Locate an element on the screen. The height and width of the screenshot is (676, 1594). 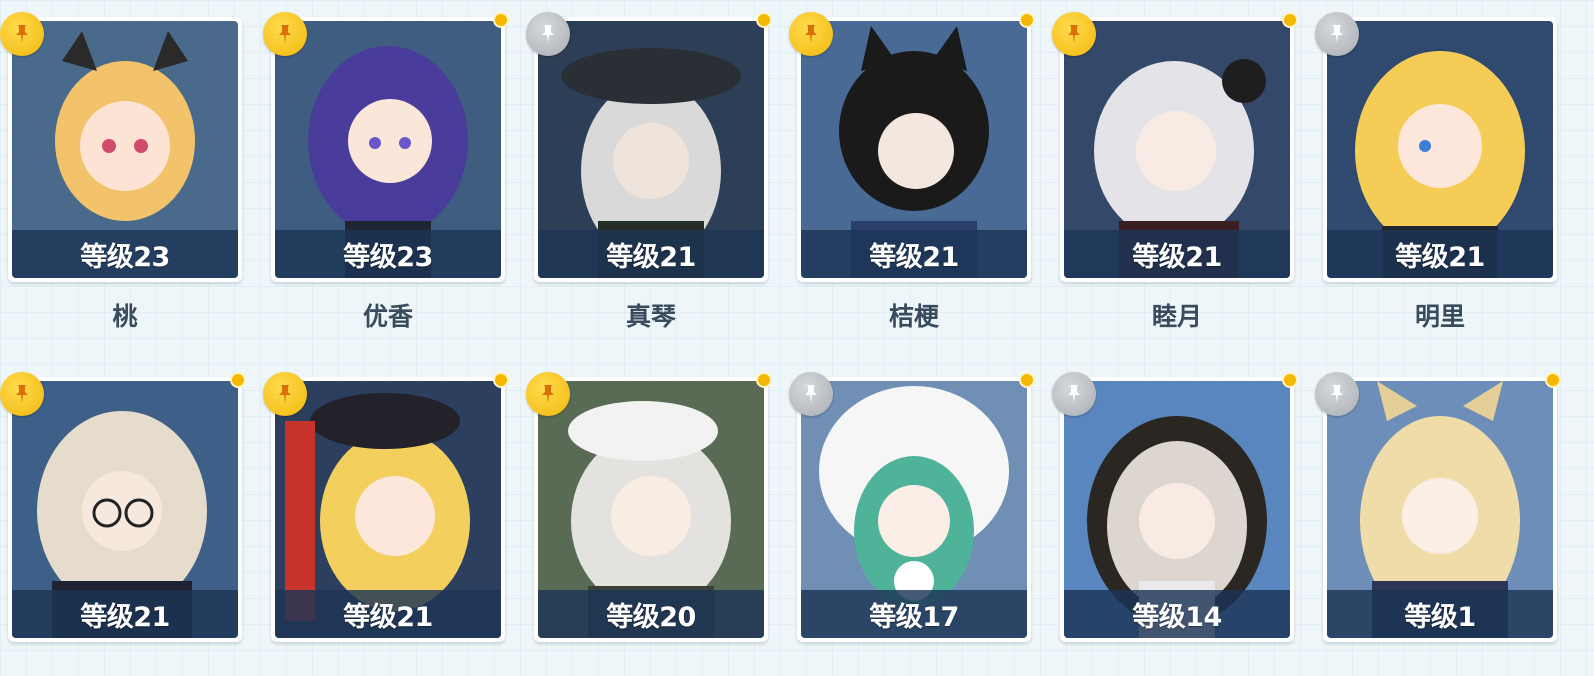
character-portrait: 等级14 is located at coordinates (1177, 509).